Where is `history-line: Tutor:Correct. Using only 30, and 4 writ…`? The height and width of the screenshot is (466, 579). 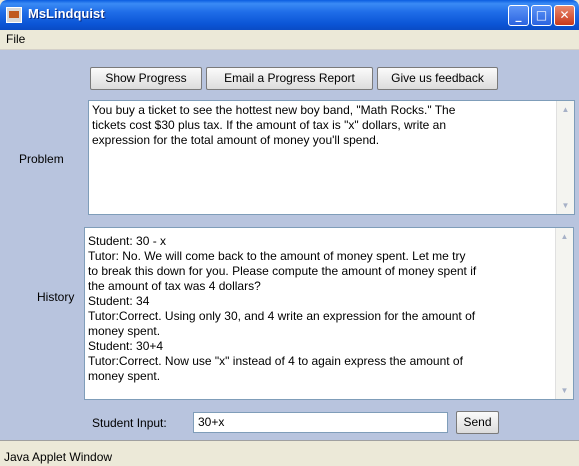
history-line: Tutor:Correct. Using only 30, and 4 writ… is located at coordinates (282, 316).